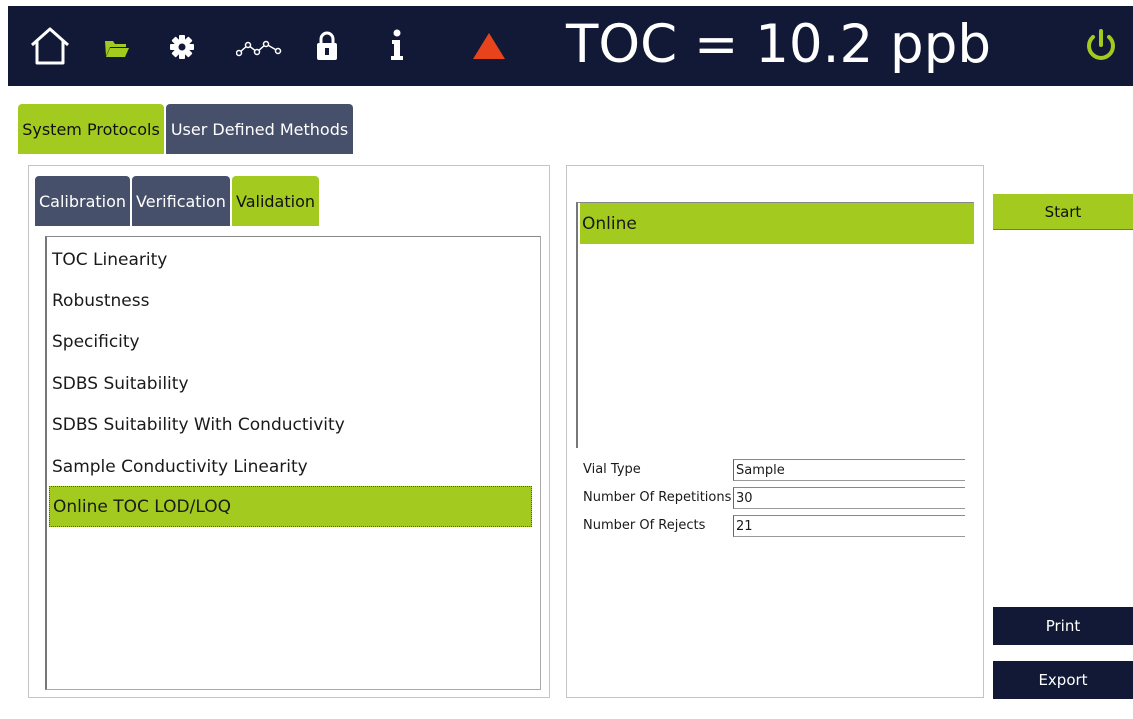 Image resolution: width=1133 pixels, height=719 pixels. Describe the element at coordinates (1063, 680) in the screenshot. I see `export-button: Export` at that location.